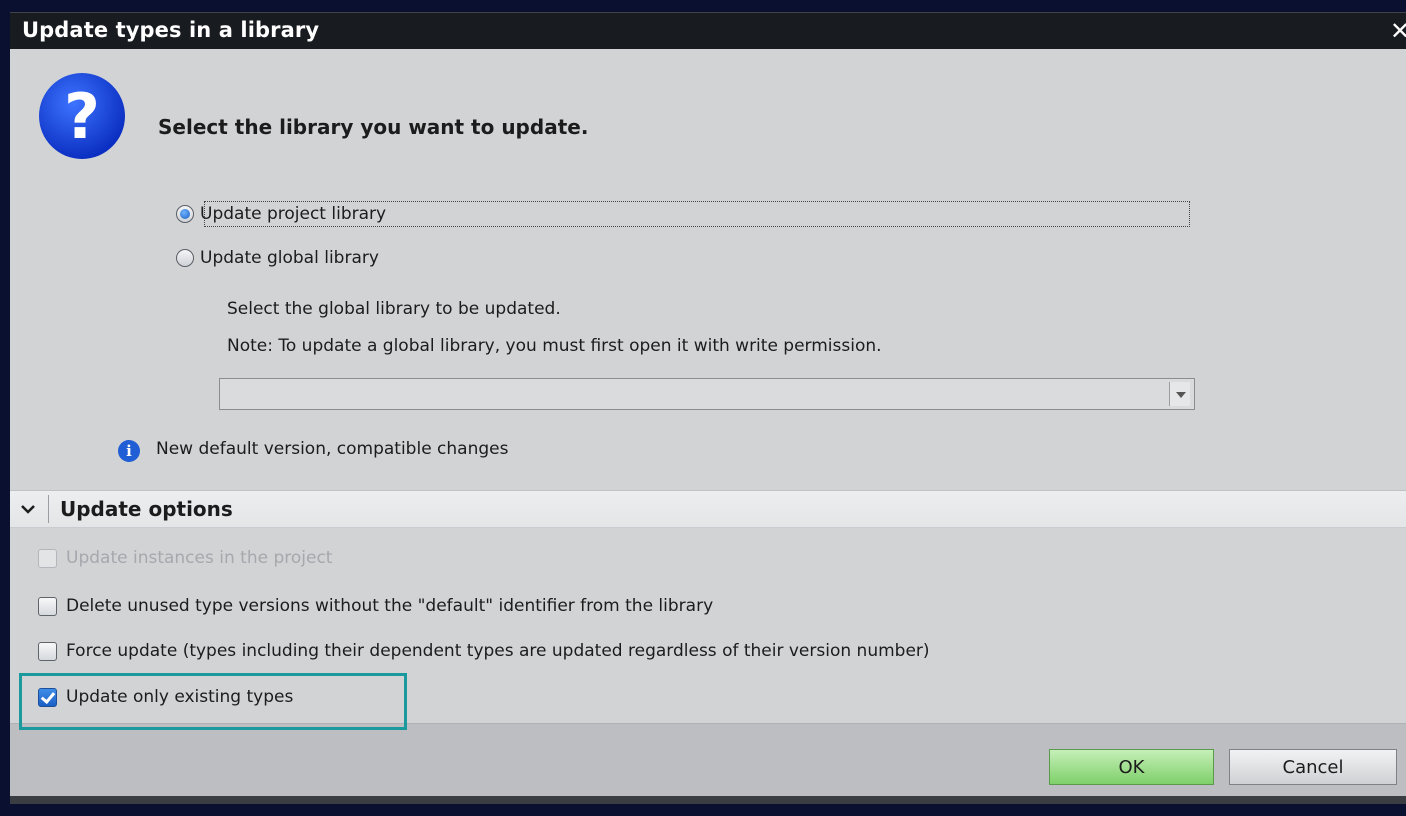 The height and width of the screenshot is (816, 1406). I want to click on option-update-instances: Update instances in the project, so click(185, 558).